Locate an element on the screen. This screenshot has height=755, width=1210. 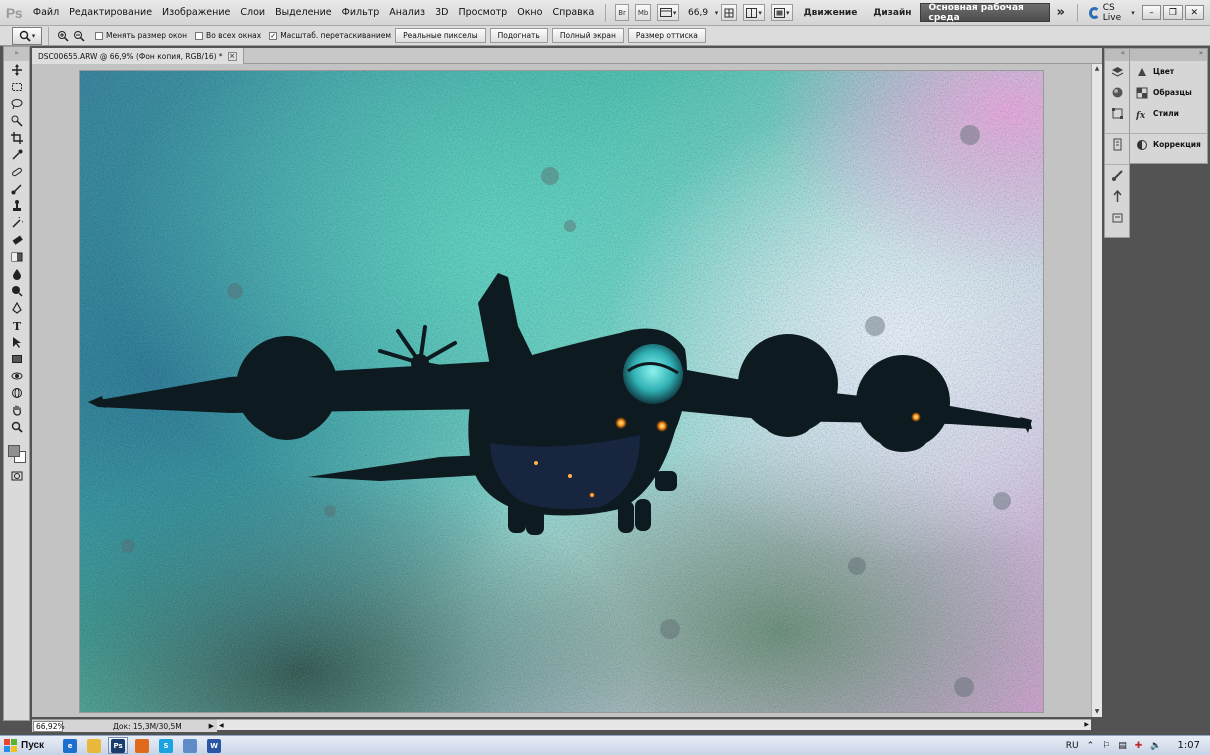
start-button: Пуск is located at coordinates (26, 746).